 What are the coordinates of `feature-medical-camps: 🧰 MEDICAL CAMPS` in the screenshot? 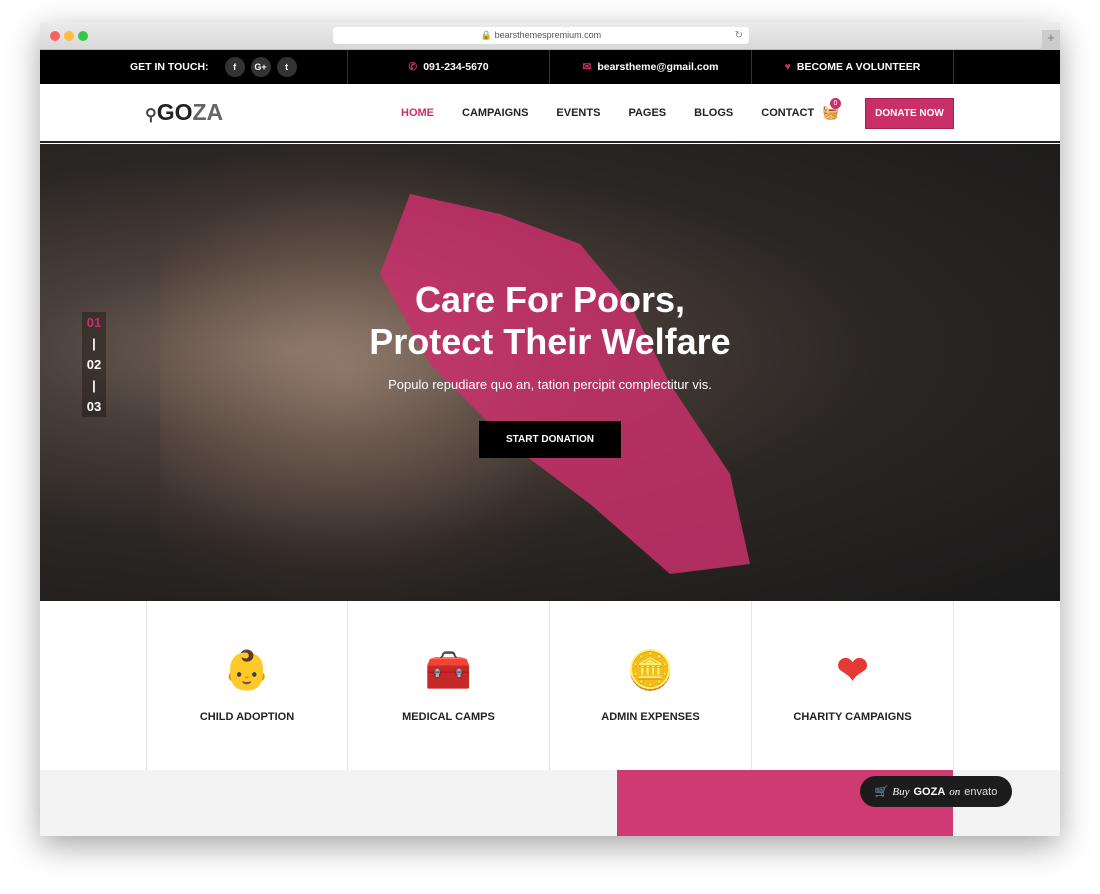 It's located at (449, 685).